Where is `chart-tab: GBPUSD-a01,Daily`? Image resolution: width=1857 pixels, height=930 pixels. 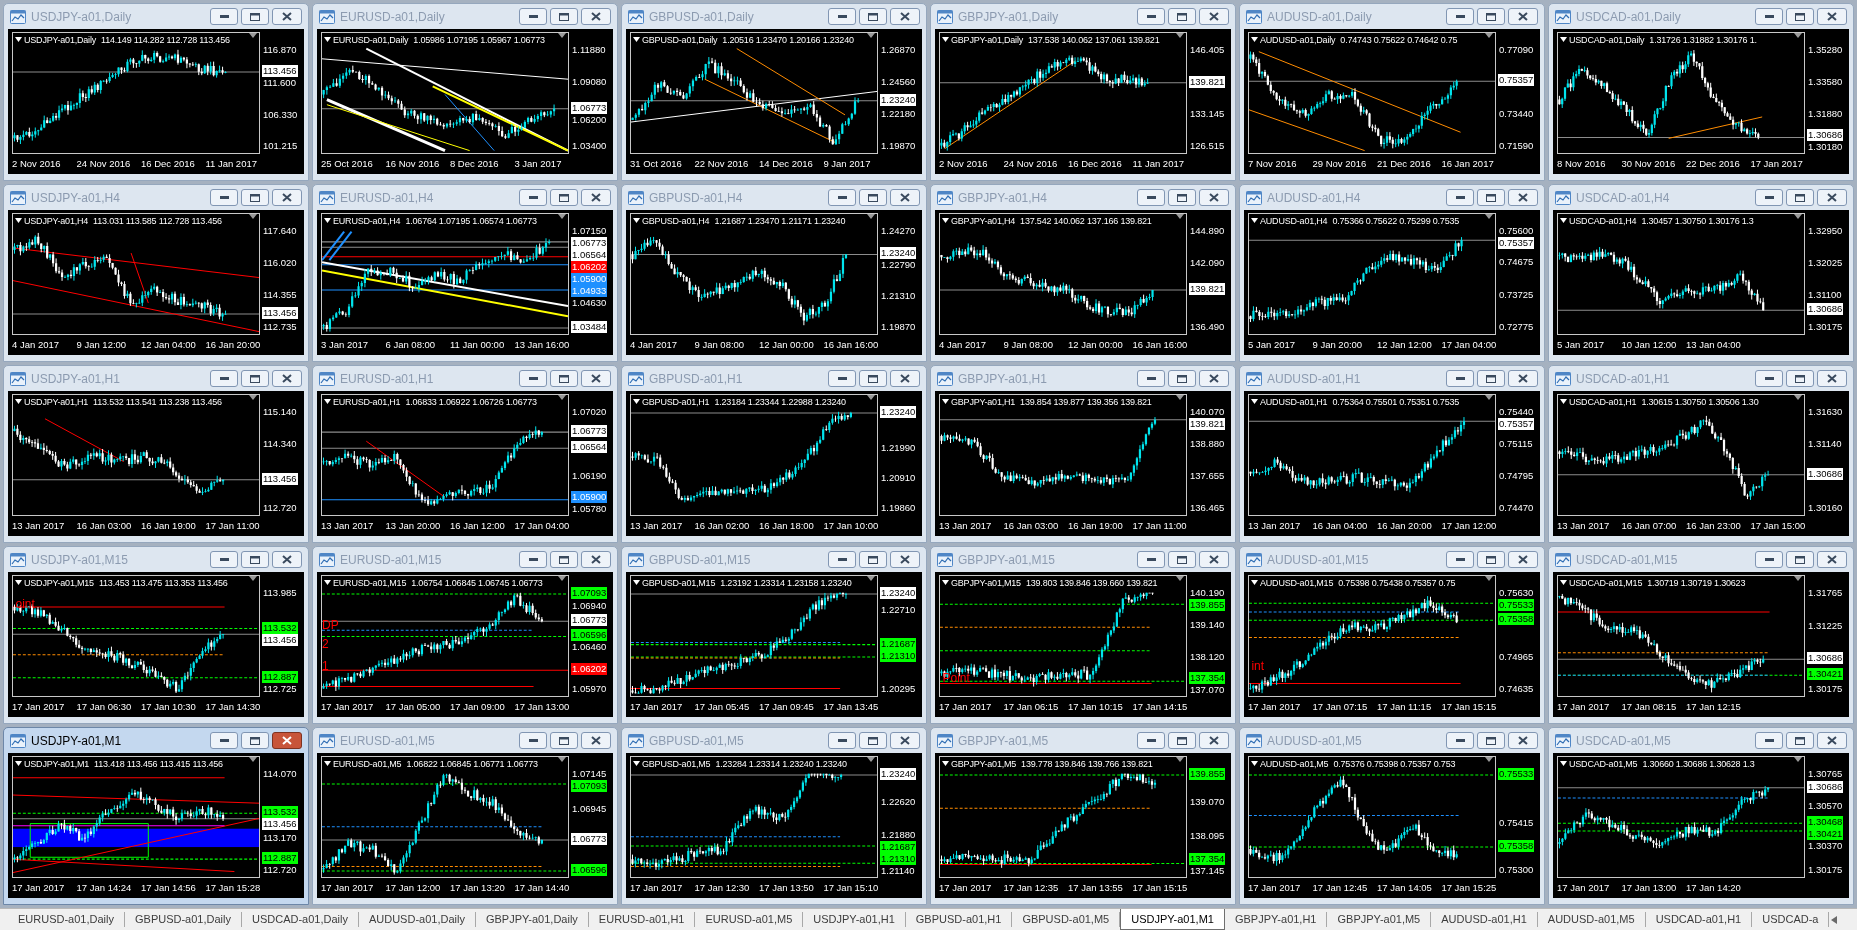
chart-tab: GBPUSD-a01,Daily is located at coordinates (183, 919).